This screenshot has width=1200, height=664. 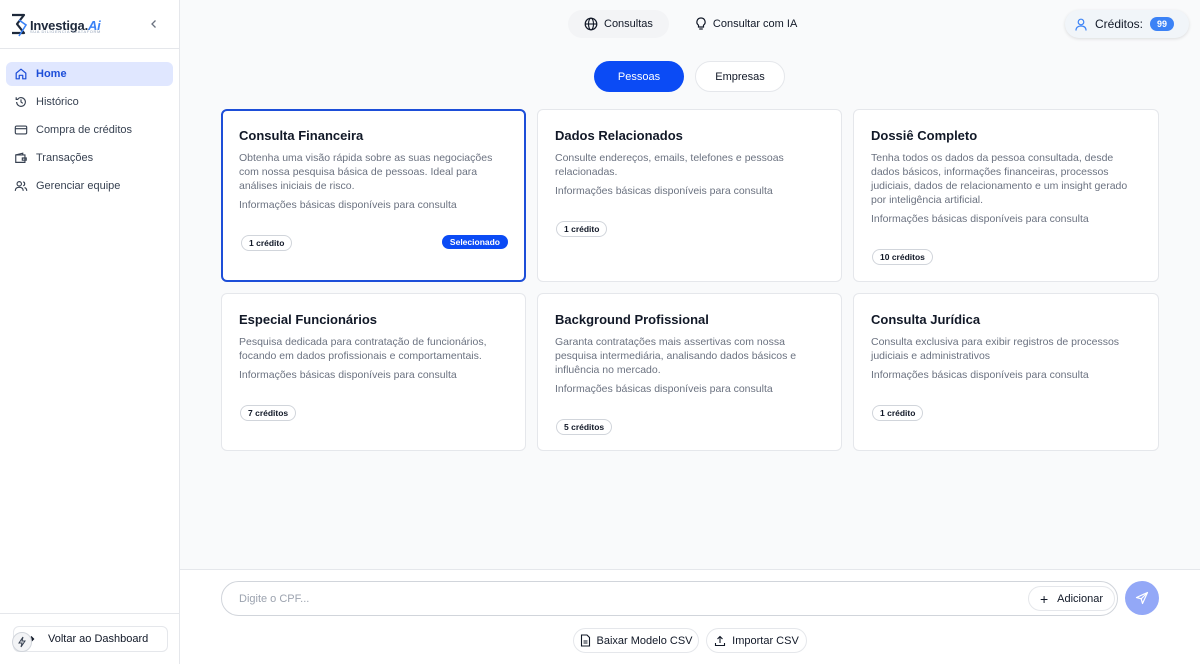 I want to click on brand-logo: Investiga.Ai SUA DILIGENCIA PLATAFORM, so click(x=55, y=25).